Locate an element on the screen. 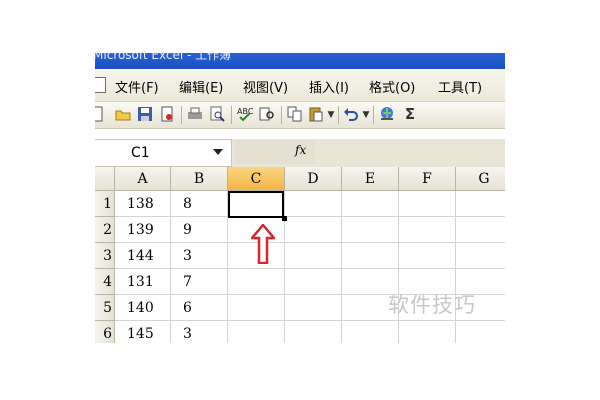 The height and width of the screenshot is (400, 600). cell-d1 is located at coordinates (313, 204).